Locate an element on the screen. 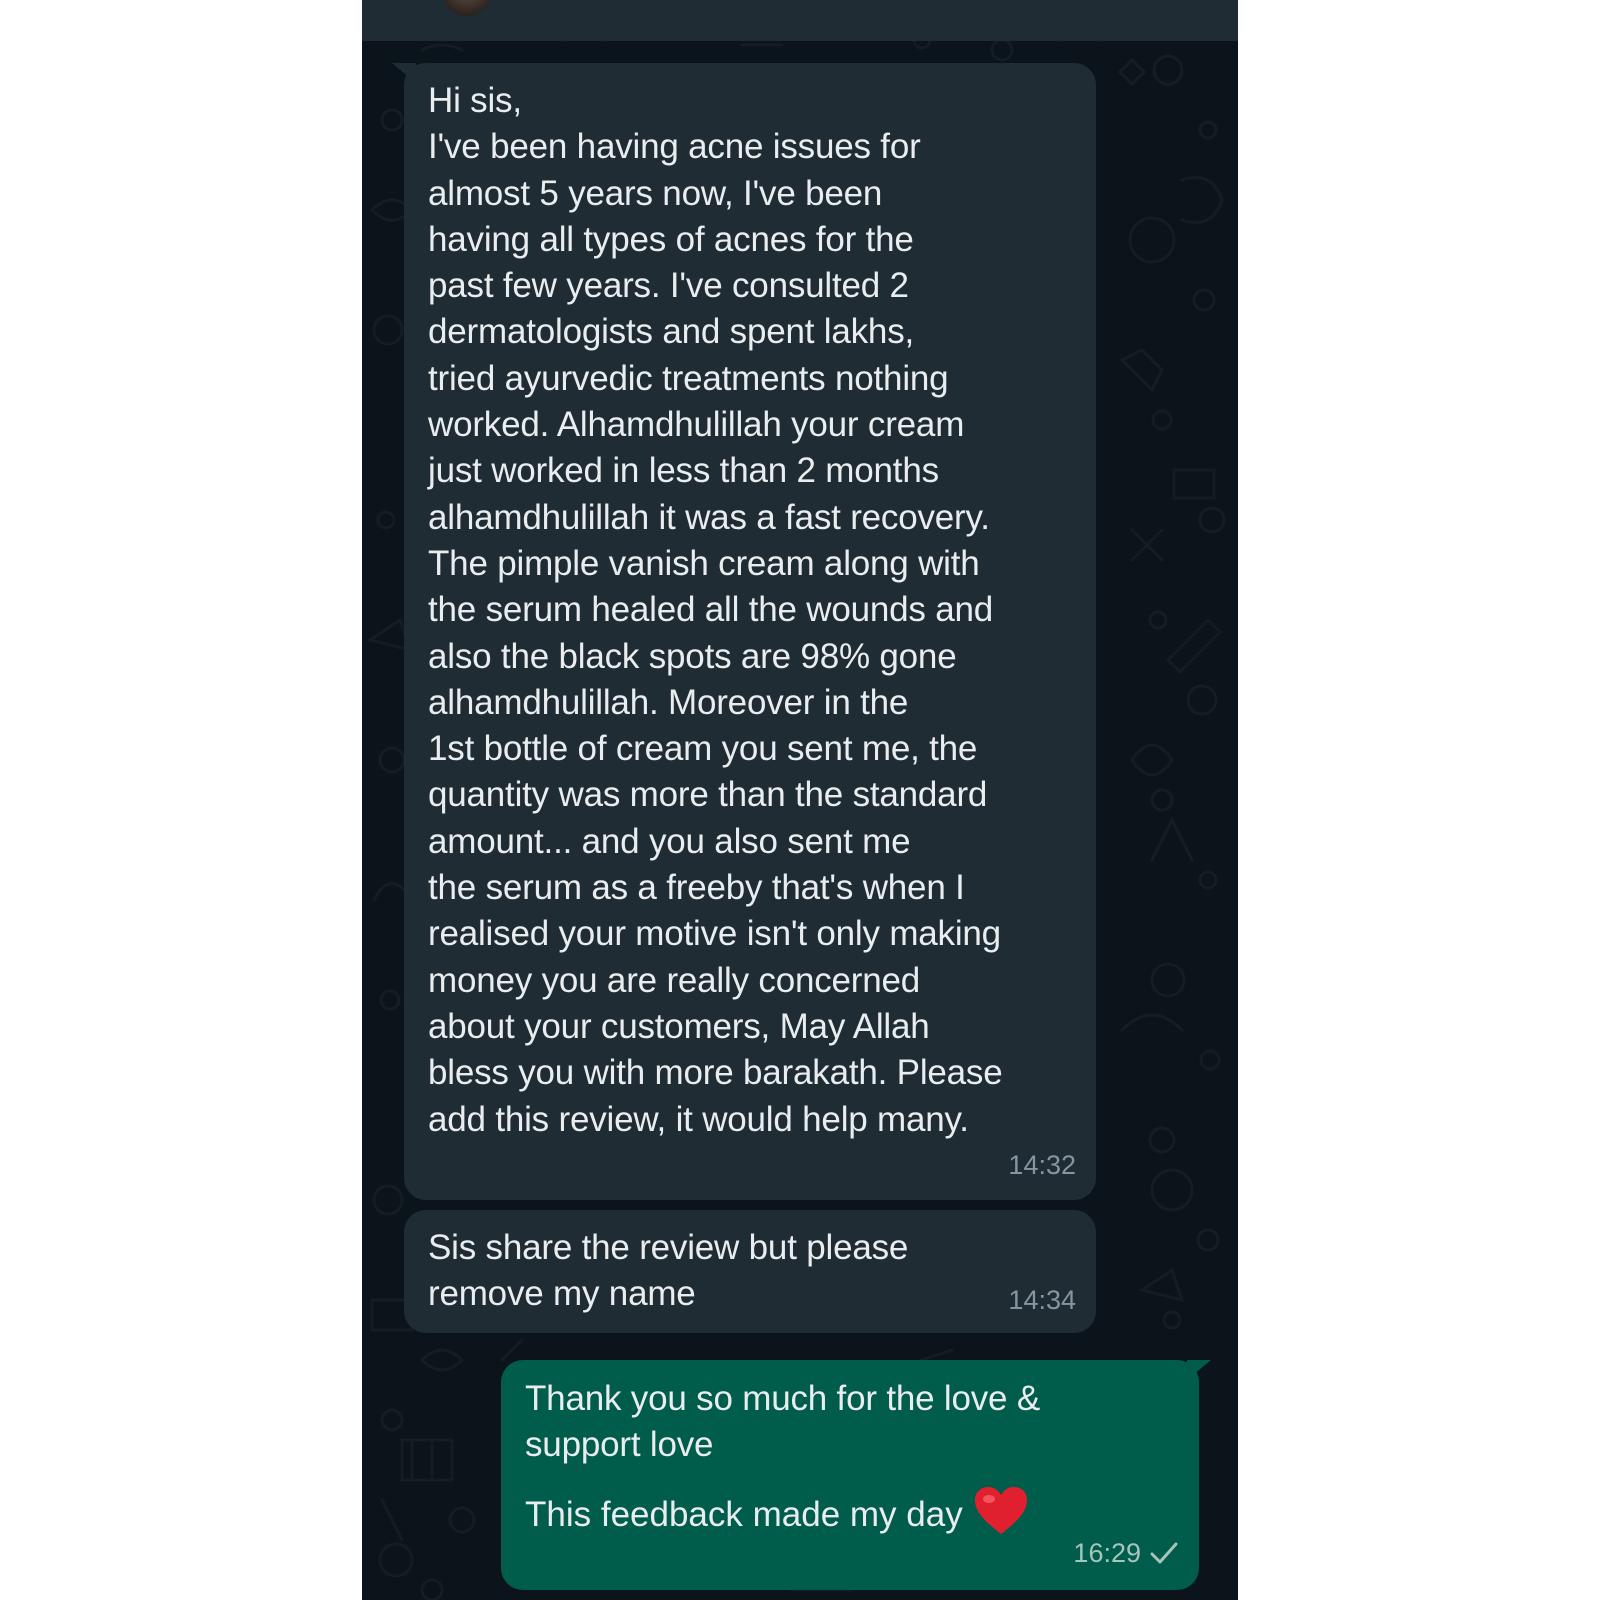  red-heart-emoji-icon is located at coordinates (1001, 1517).